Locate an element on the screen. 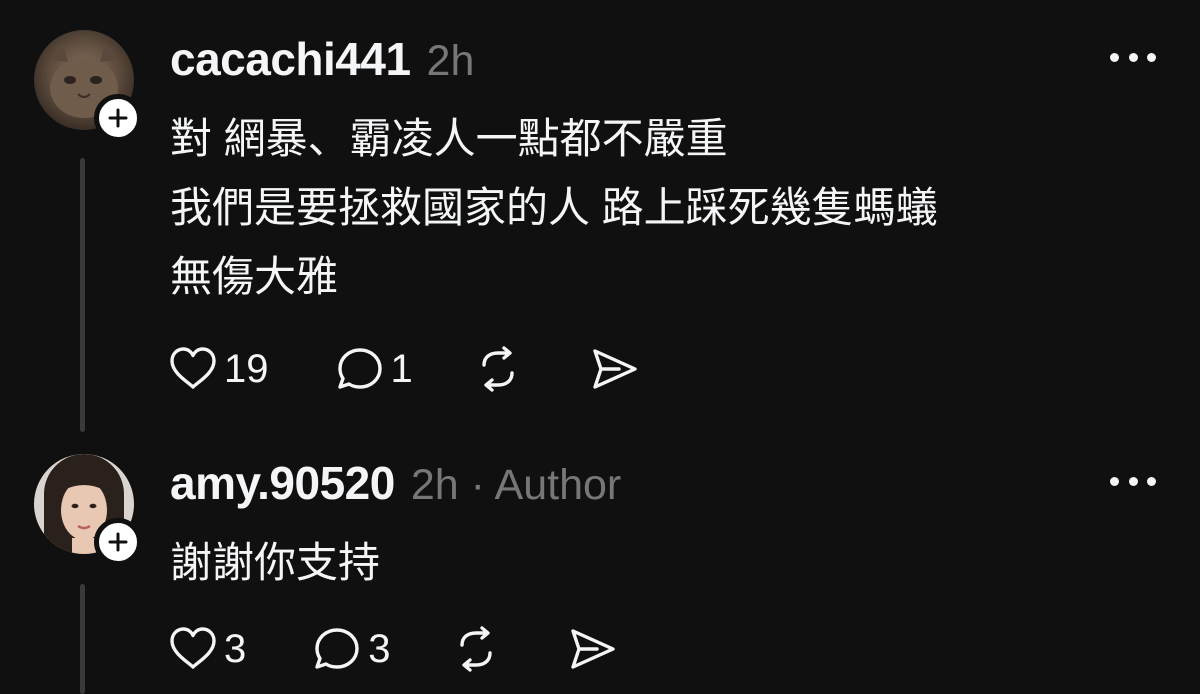 The image size is (1200, 694). like-button: 19 is located at coordinates (218, 369).